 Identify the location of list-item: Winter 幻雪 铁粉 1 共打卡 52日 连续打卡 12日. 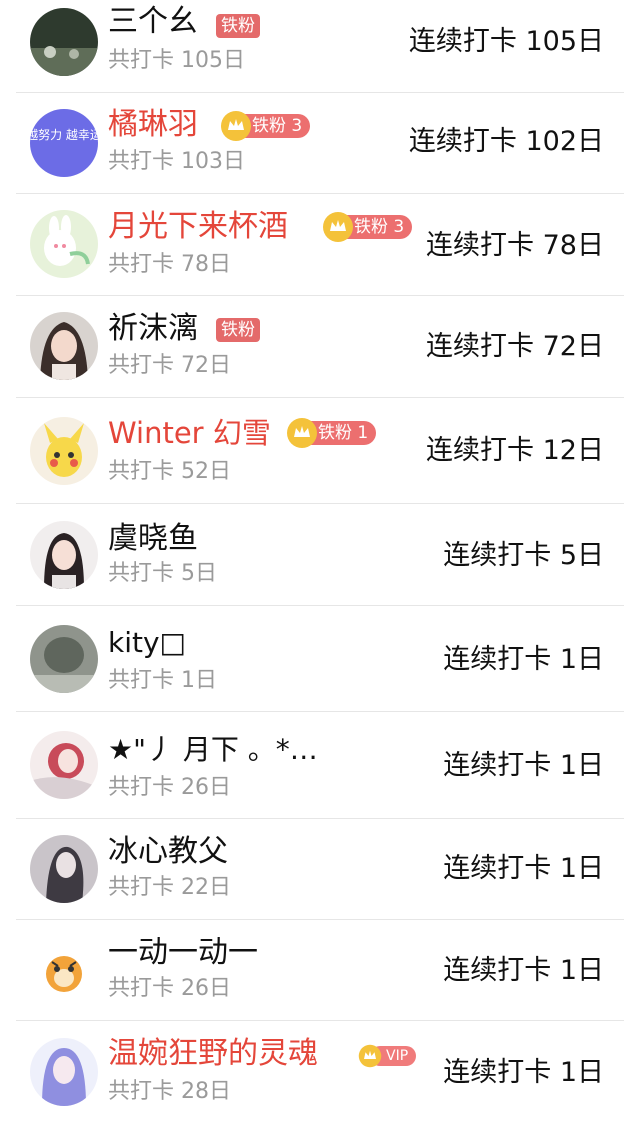
(320, 451).